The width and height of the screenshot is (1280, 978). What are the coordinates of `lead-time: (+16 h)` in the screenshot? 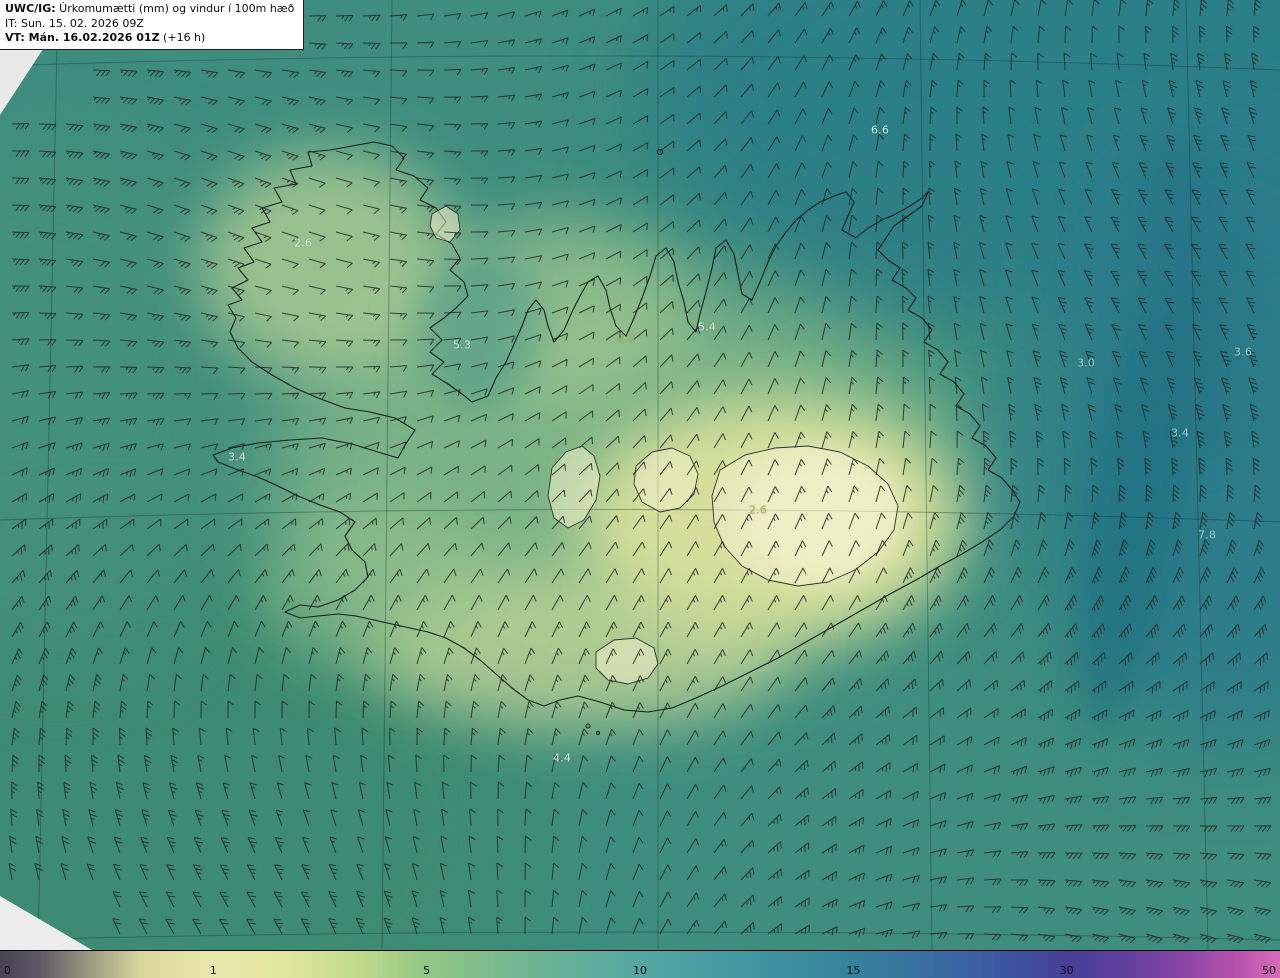 It's located at (182, 38).